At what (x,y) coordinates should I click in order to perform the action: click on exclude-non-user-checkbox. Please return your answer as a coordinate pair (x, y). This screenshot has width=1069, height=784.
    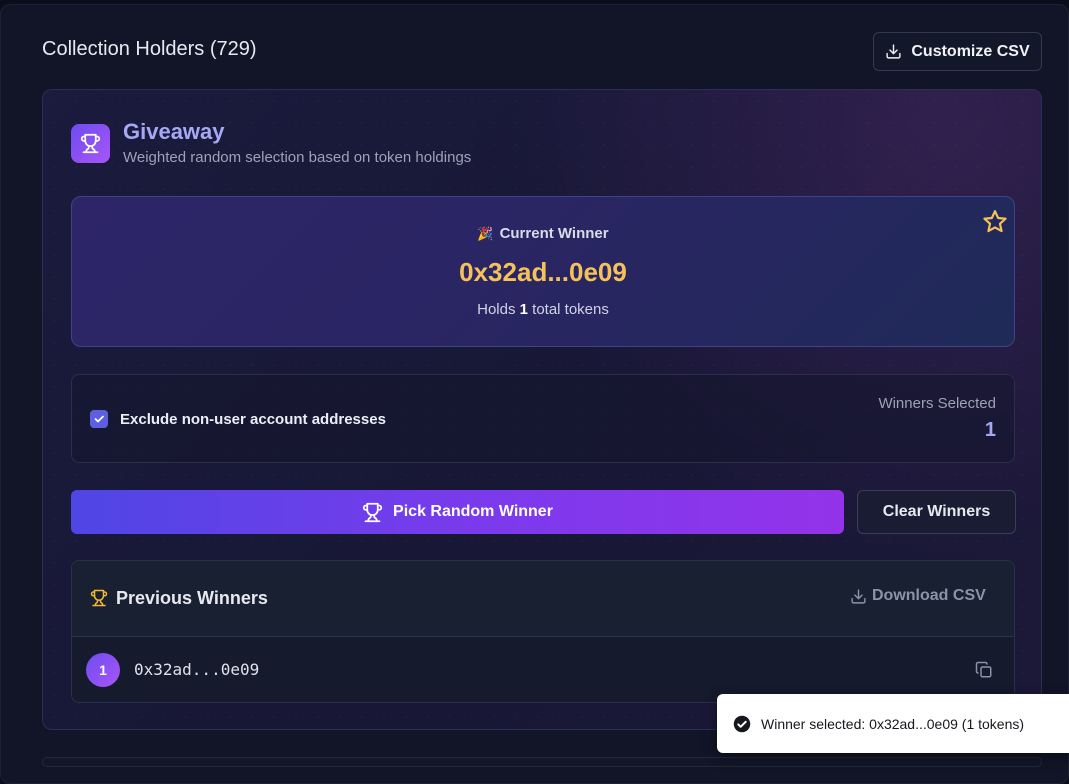
    Looking at the image, I should click on (99, 419).